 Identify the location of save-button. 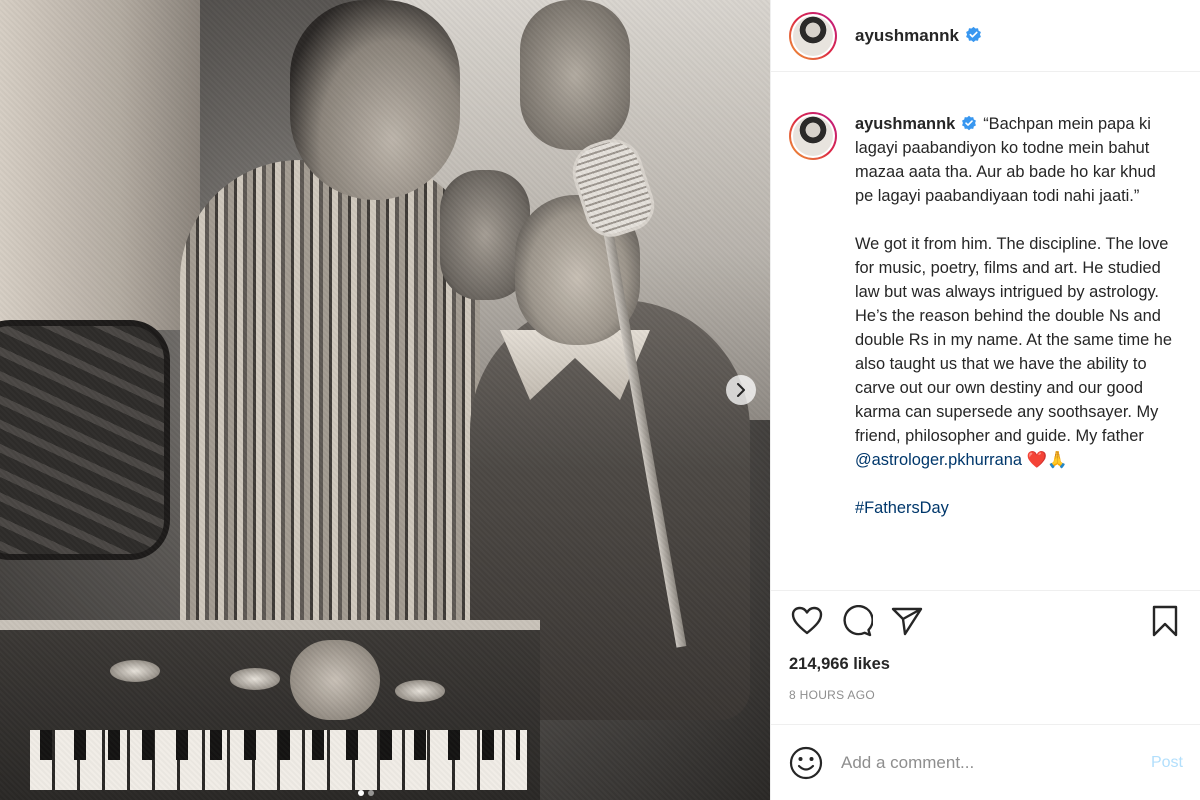
(1165, 621).